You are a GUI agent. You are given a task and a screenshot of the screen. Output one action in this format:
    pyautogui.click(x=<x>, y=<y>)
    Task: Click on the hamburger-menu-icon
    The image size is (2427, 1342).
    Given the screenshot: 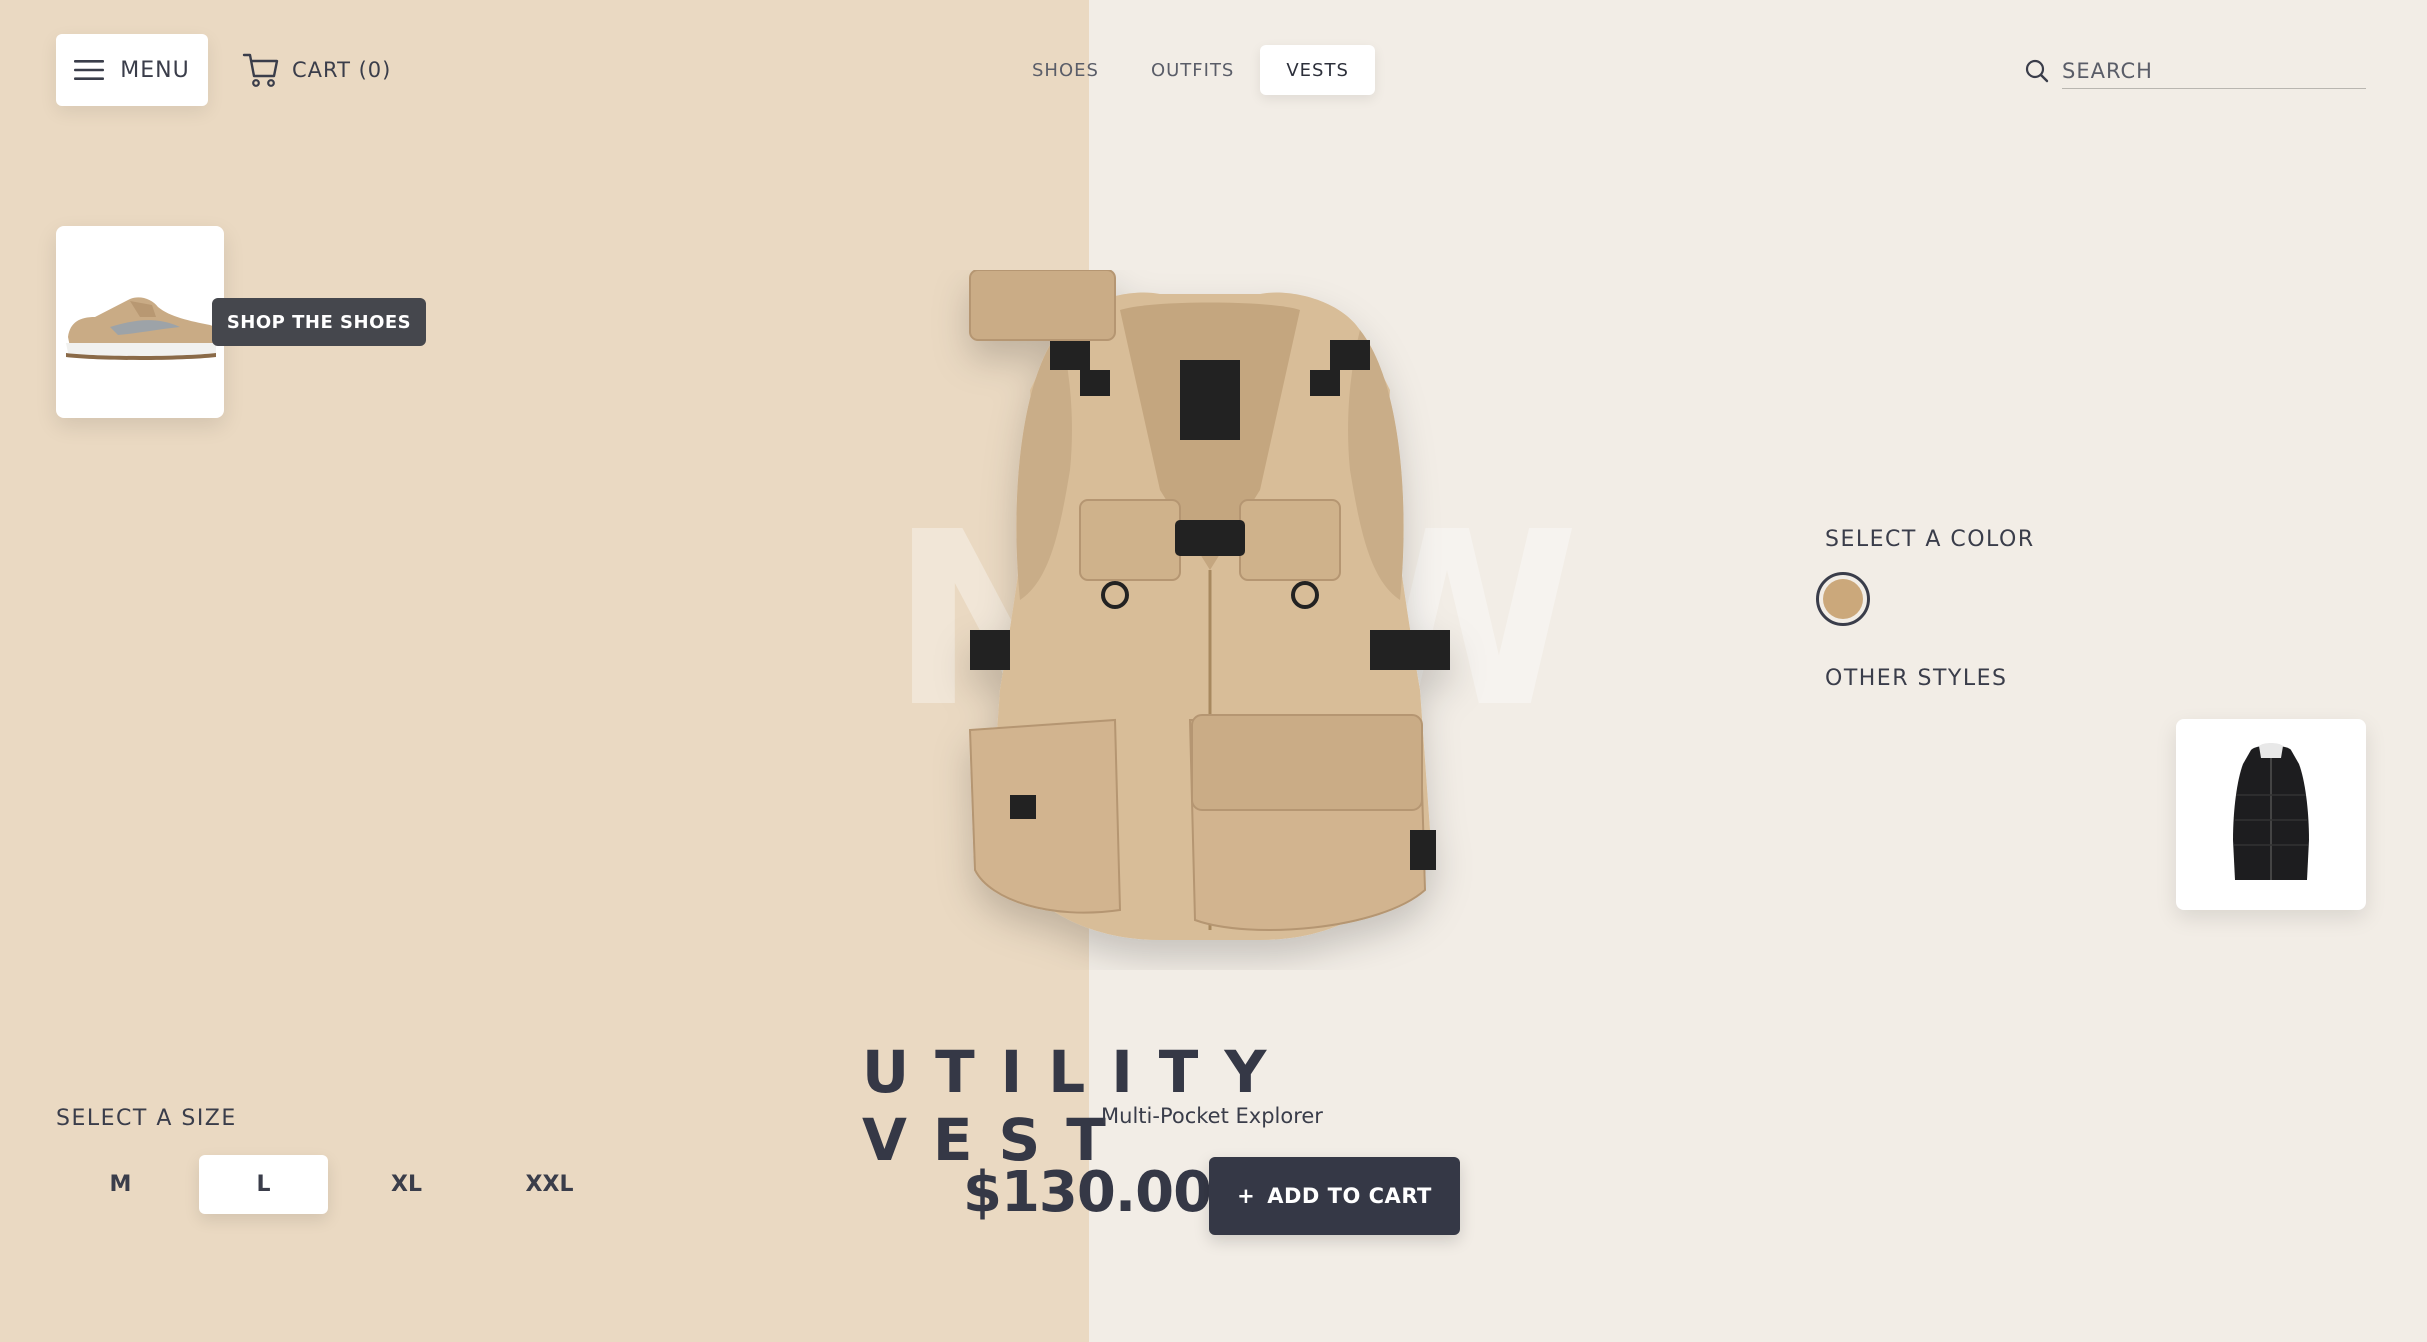 What is the action you would take?
    pyautogui.click(x=89, y=70)
    